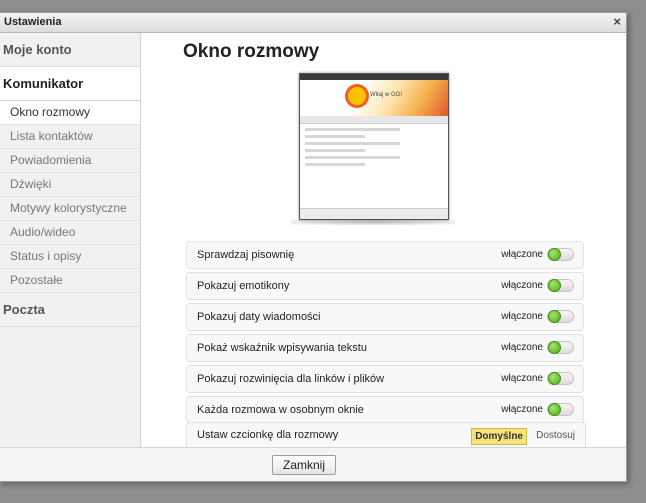 The width and height of the screenshot is (646, 503). I want to click on setting-row-dates: Pokazuj daty wiadomości włączone, so click(385, 317).